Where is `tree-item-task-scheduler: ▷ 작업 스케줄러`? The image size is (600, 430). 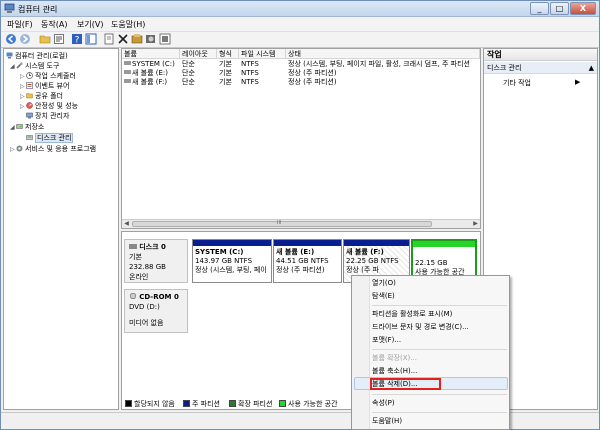 tree-item-task-scheduler: ▷ 작업 스케줄러 is located at coordinates (48, 76).